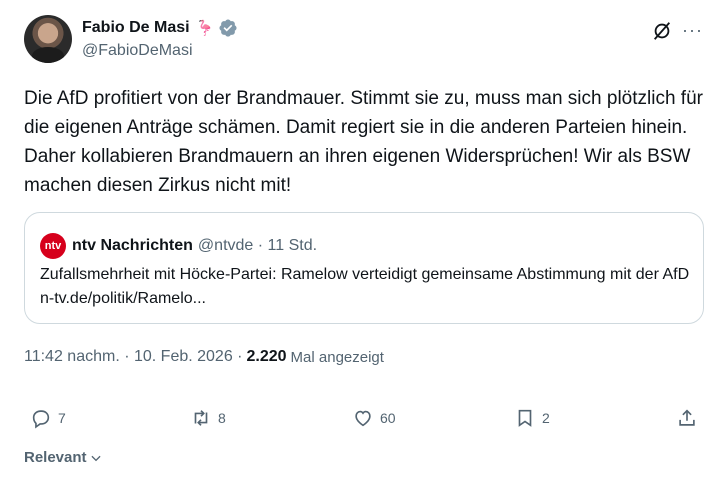 The height and width of the screenshot is (483, 723). What do you see at coordinates (374, 418) in the screenshot?
I see `like-button: 60` at bounding box center [374, 418].